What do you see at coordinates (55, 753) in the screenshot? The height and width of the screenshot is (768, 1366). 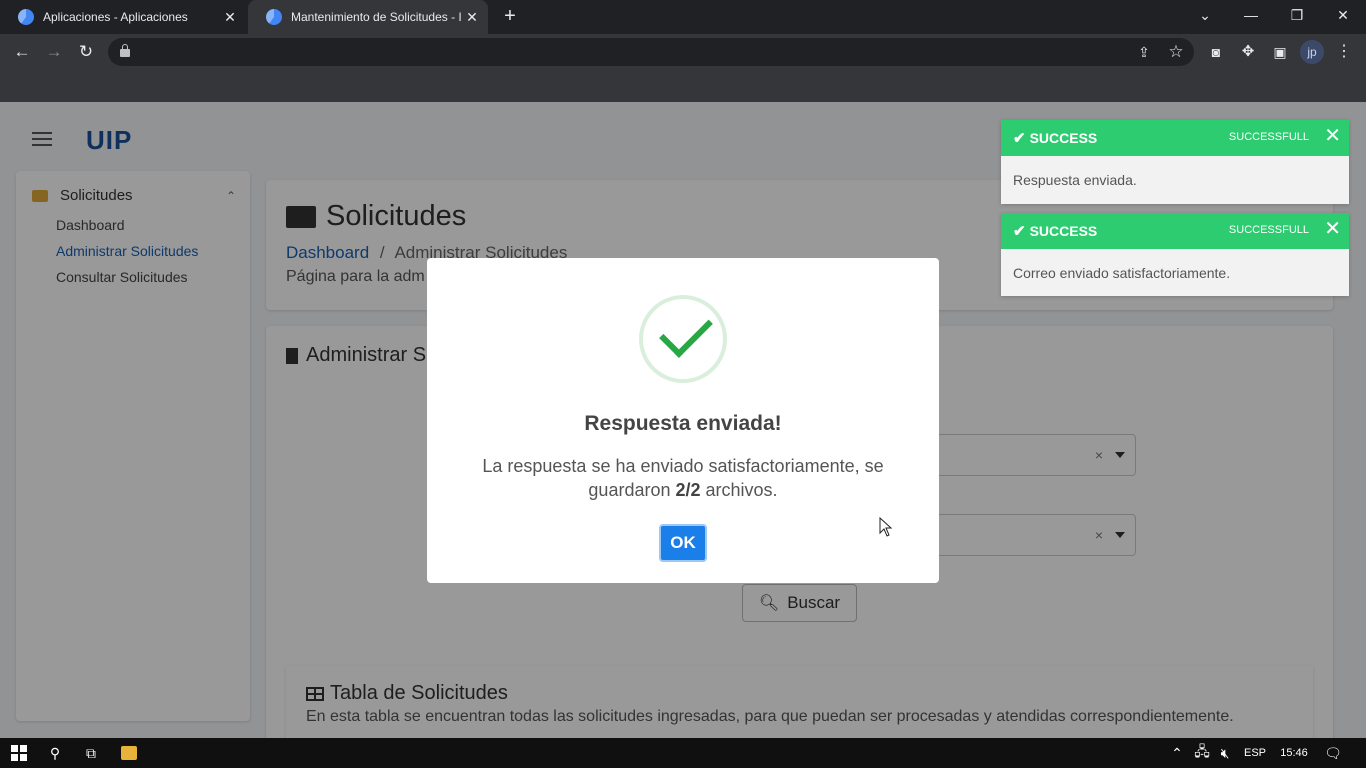 I see `search-icon: ⚲` at bounding box center [55, 753].